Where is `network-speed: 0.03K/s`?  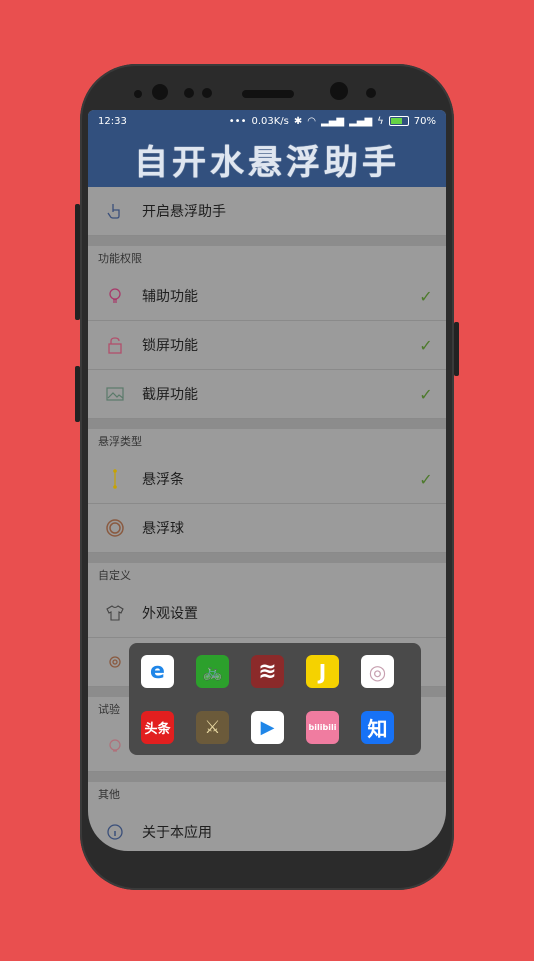
network-speed: 0.03K/s is located at coordinates (270, 121).